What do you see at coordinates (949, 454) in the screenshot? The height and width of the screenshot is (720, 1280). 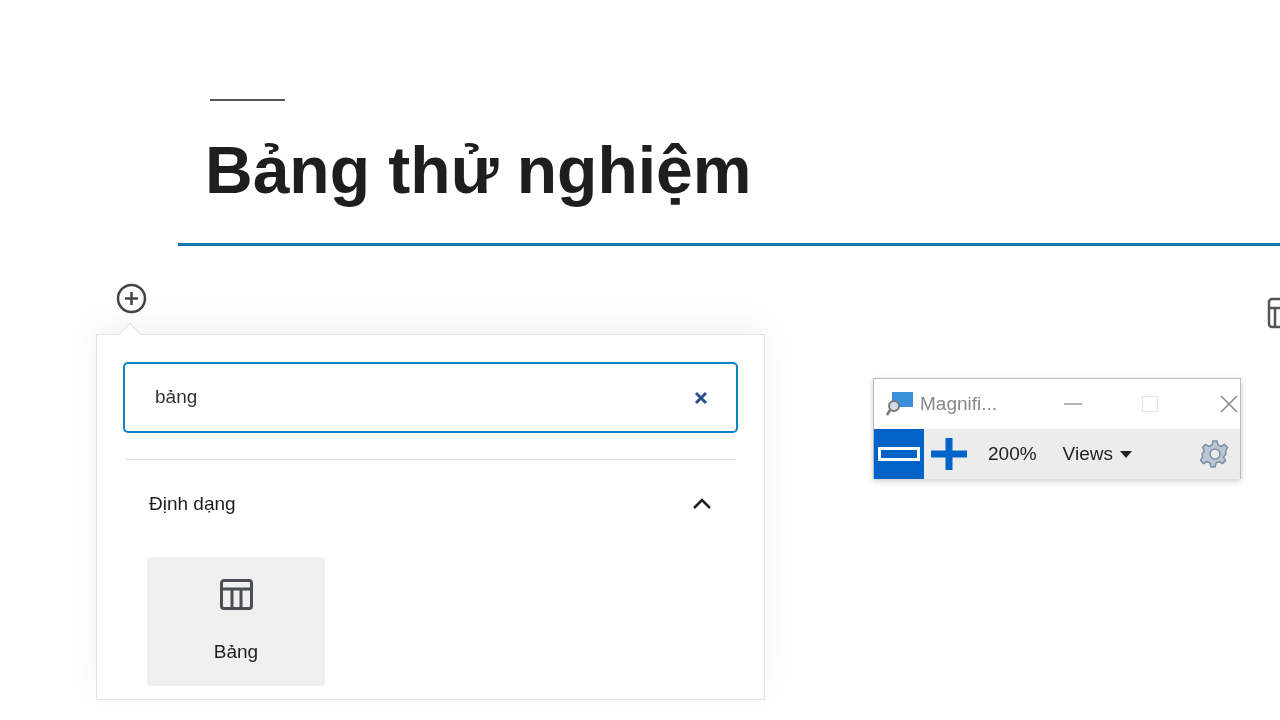 I see `plus-icon` at bounding box center [949, 454].